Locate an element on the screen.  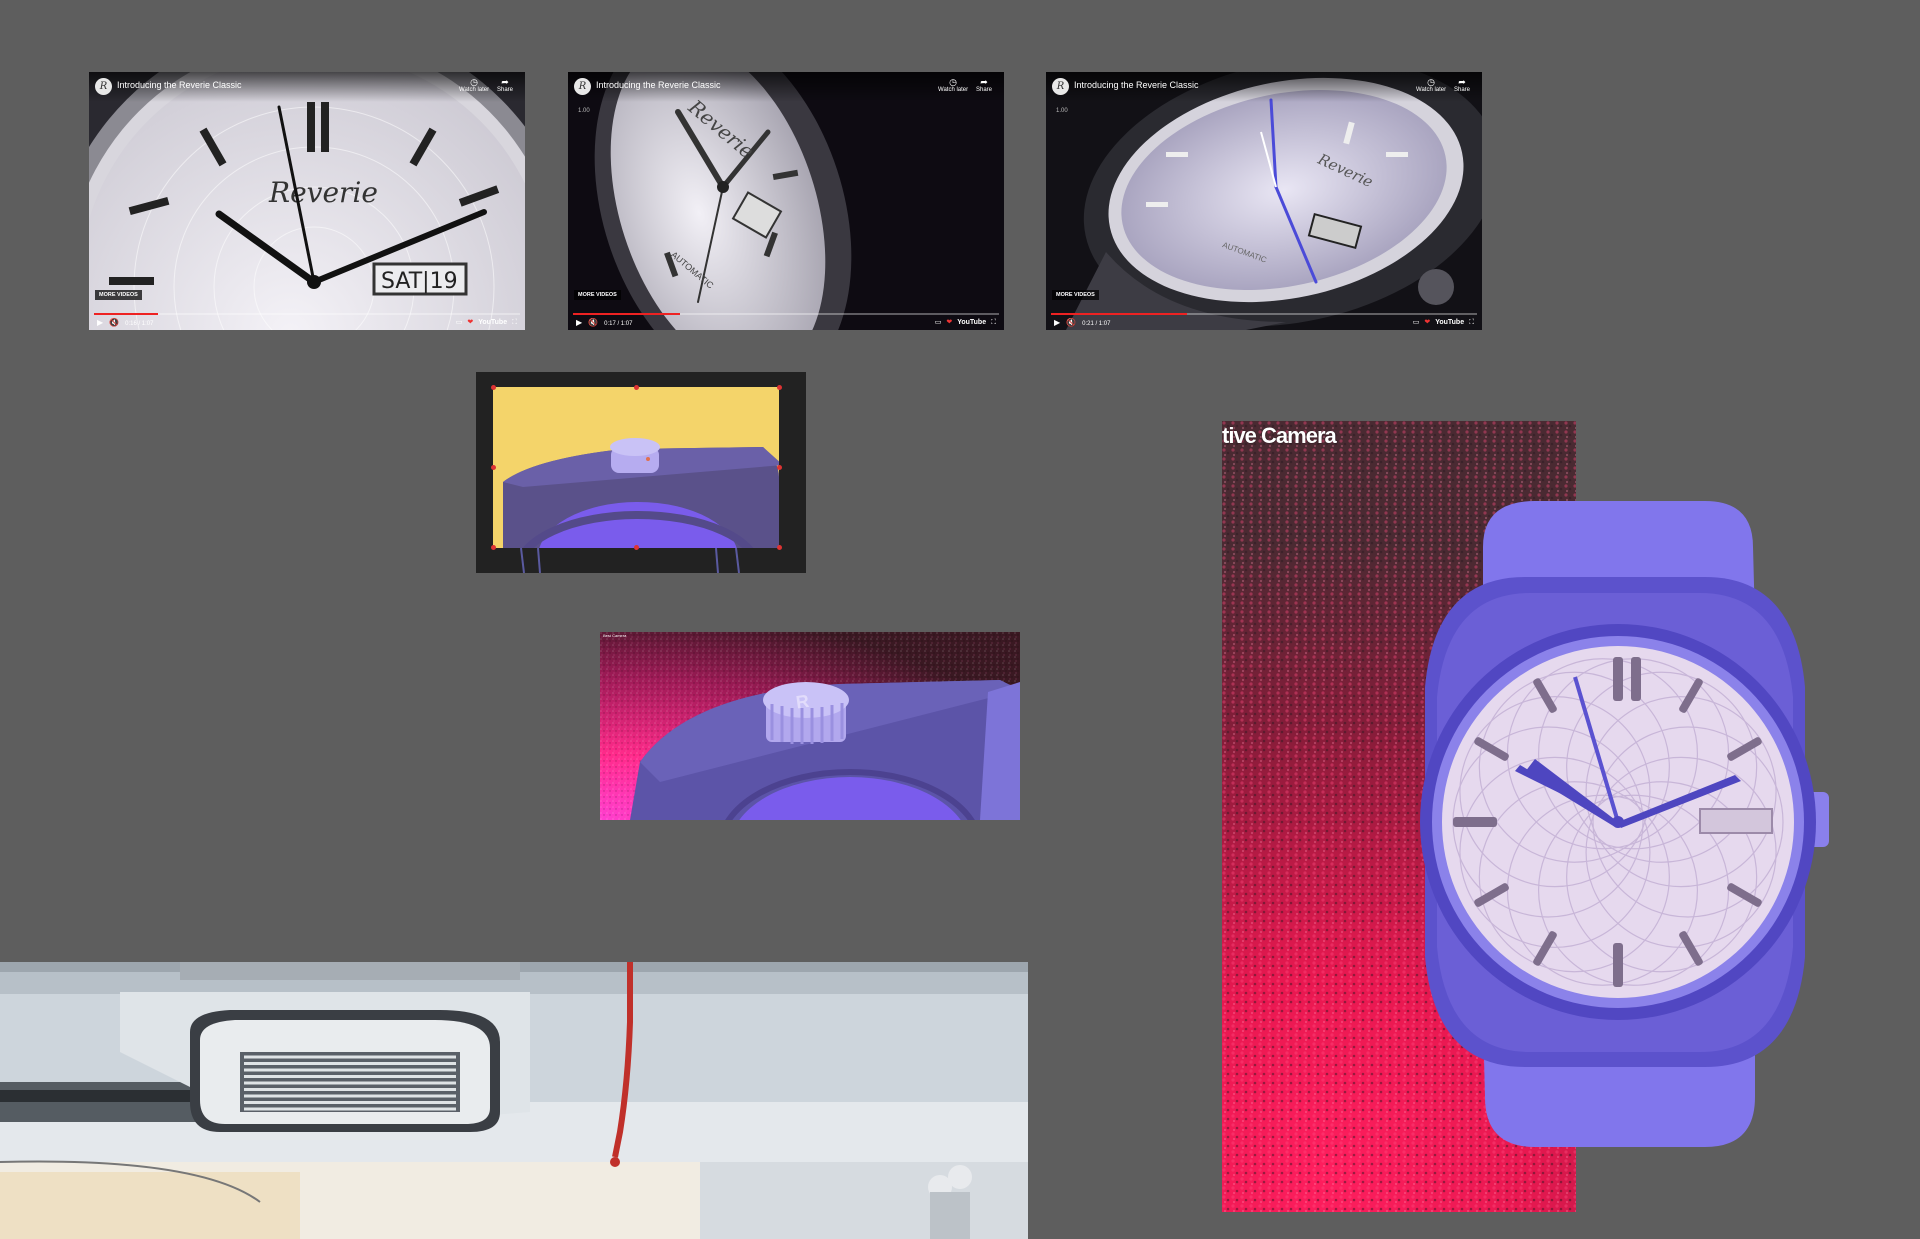
date-window: SAT|19 is located at coordinates (419, 281).